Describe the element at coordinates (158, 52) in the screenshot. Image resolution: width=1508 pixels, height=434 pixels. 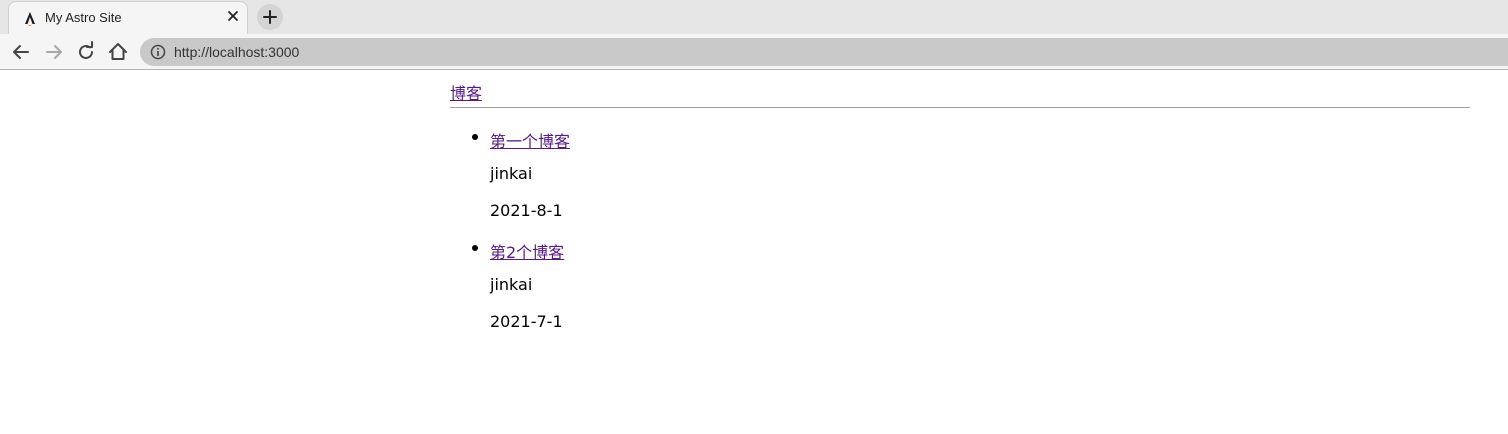
I see `info-icon` at that location.